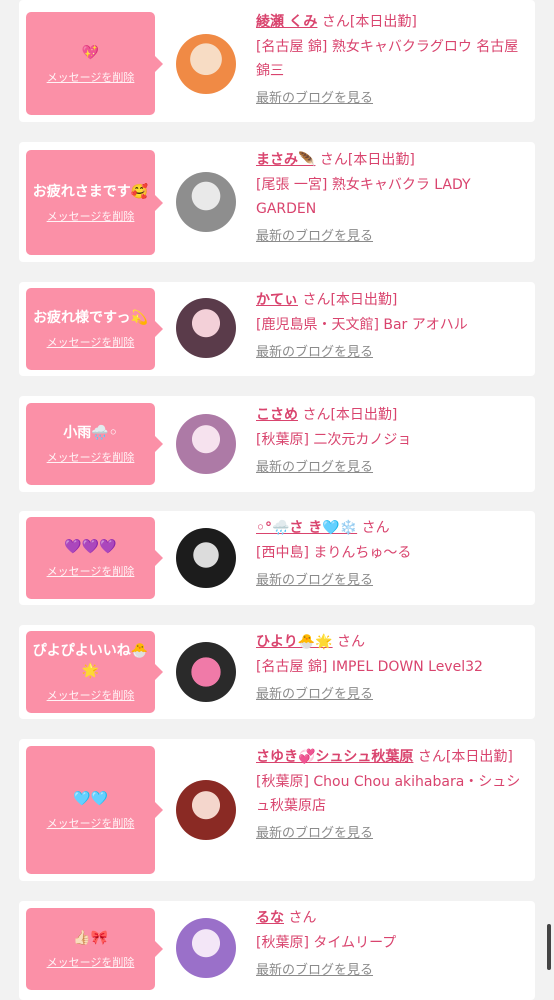 The image size is (554, 1000). Describe the element at coordinates (286, 22) in the screenshot. I see `cast-name-link: 綾瀬 くみ` at that location.